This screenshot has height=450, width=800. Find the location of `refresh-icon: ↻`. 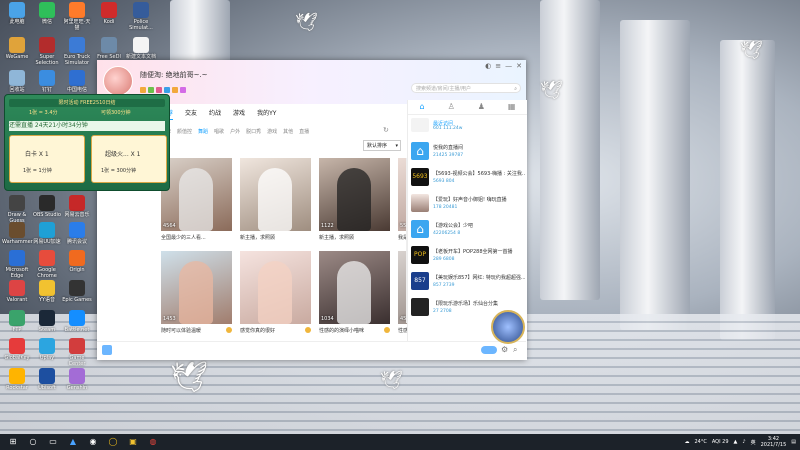

refresh-icon: ↻ is located at coordinates (386, 130).